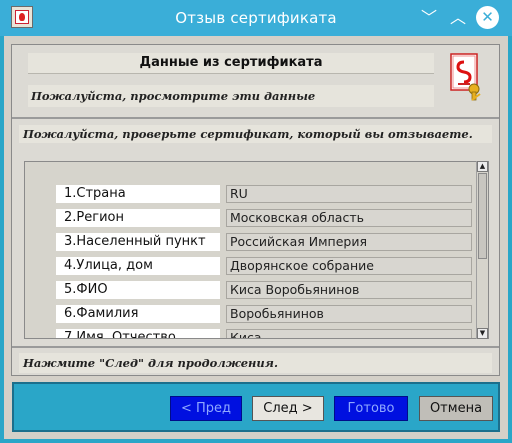  I want to click on field-value: Воробьянинов, so click(349, 314).